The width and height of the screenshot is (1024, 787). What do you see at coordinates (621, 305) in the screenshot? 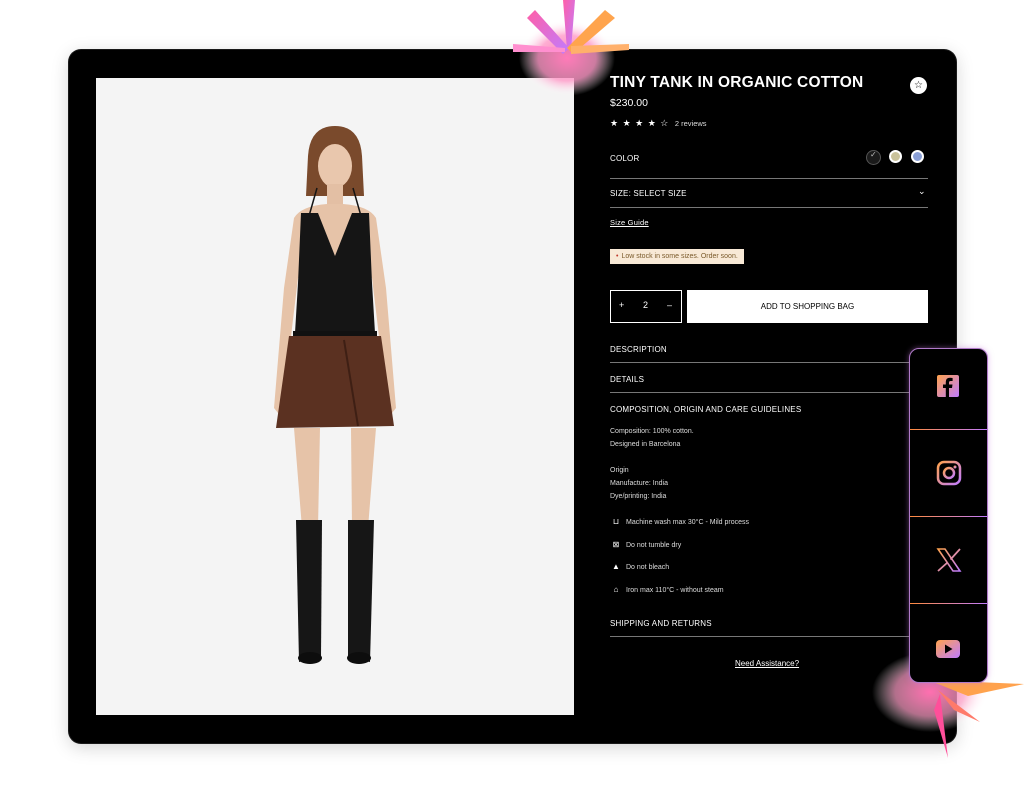
I see `decrement-button: +` at bounding box center [621, 305].